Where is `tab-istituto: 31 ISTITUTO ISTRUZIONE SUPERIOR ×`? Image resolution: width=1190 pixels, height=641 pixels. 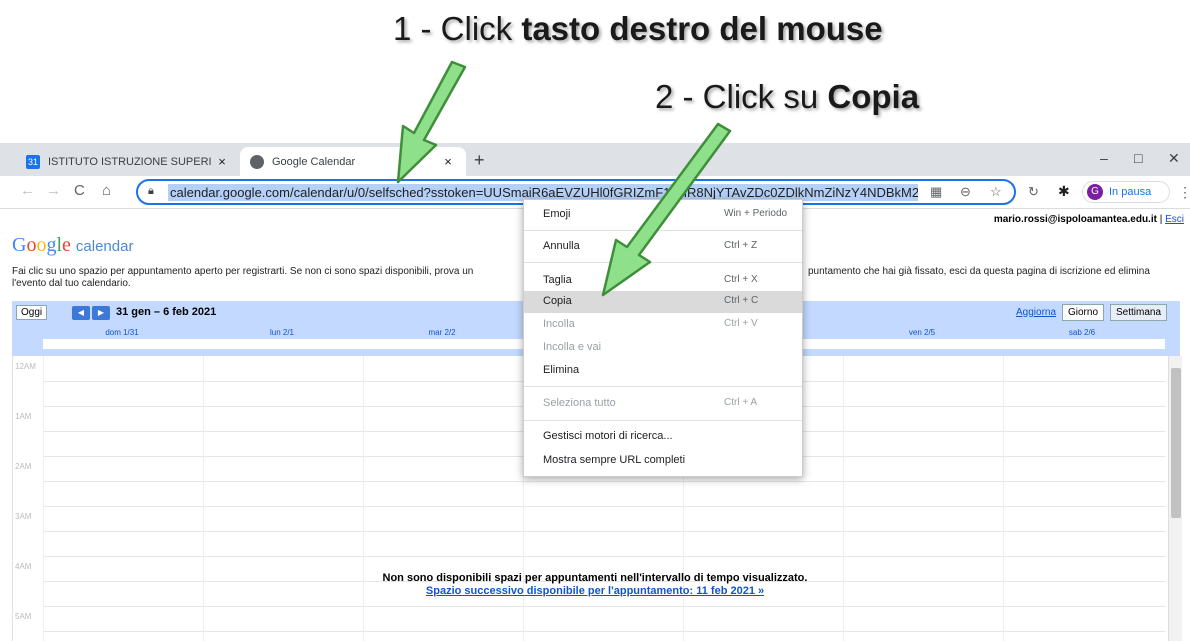 tab-istituto: 31 ISTITUTO ISTRUZIONE SUPERIOR × is located at coordinates (128, 161).